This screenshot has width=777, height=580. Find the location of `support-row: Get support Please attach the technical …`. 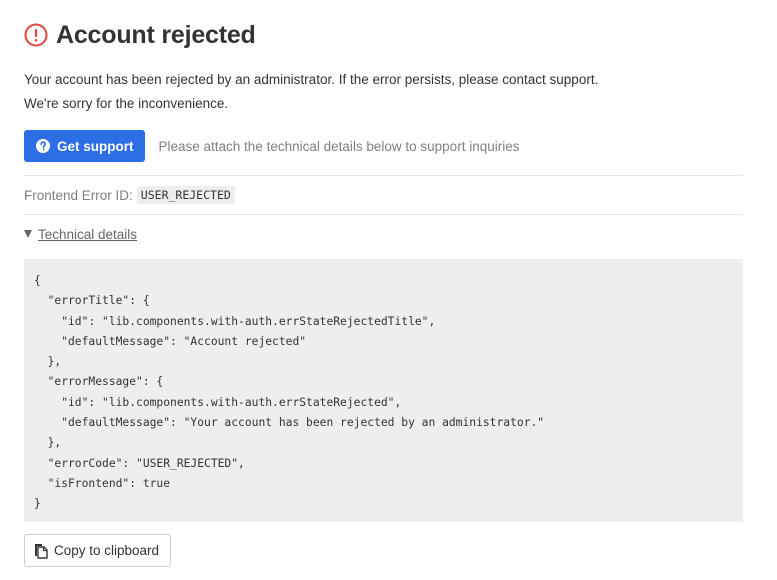

support-row: Get support Please attach the technical … is located at coordinates (383, 146).